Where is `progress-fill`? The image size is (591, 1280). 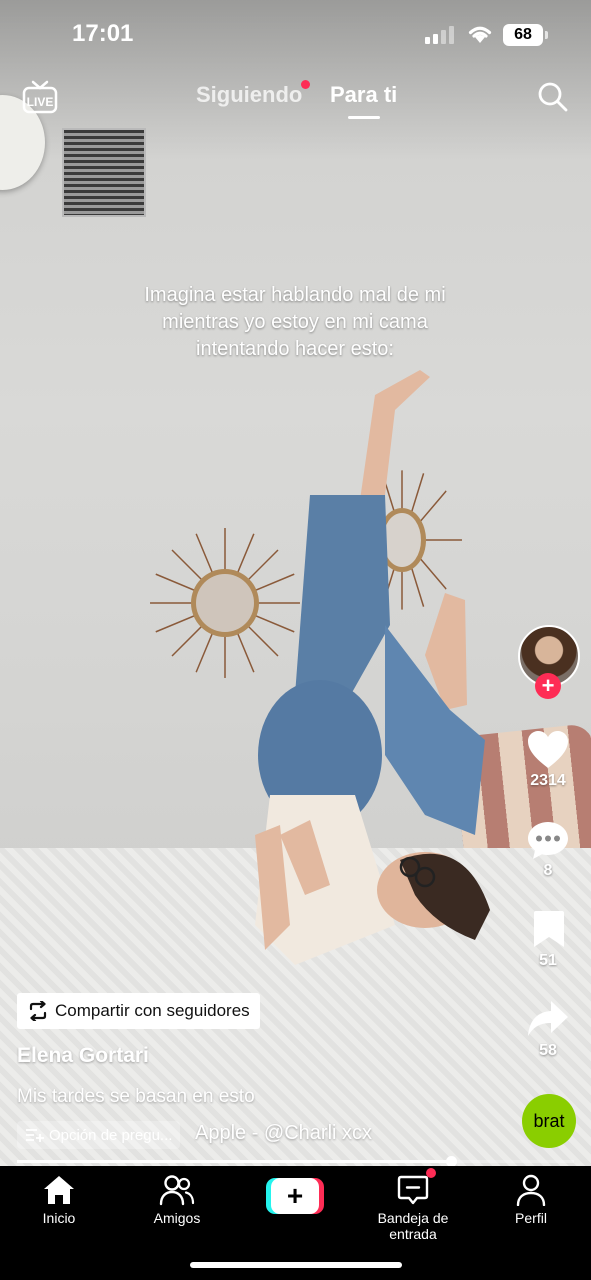 progress-fill is located at coordinates (234, 1161).